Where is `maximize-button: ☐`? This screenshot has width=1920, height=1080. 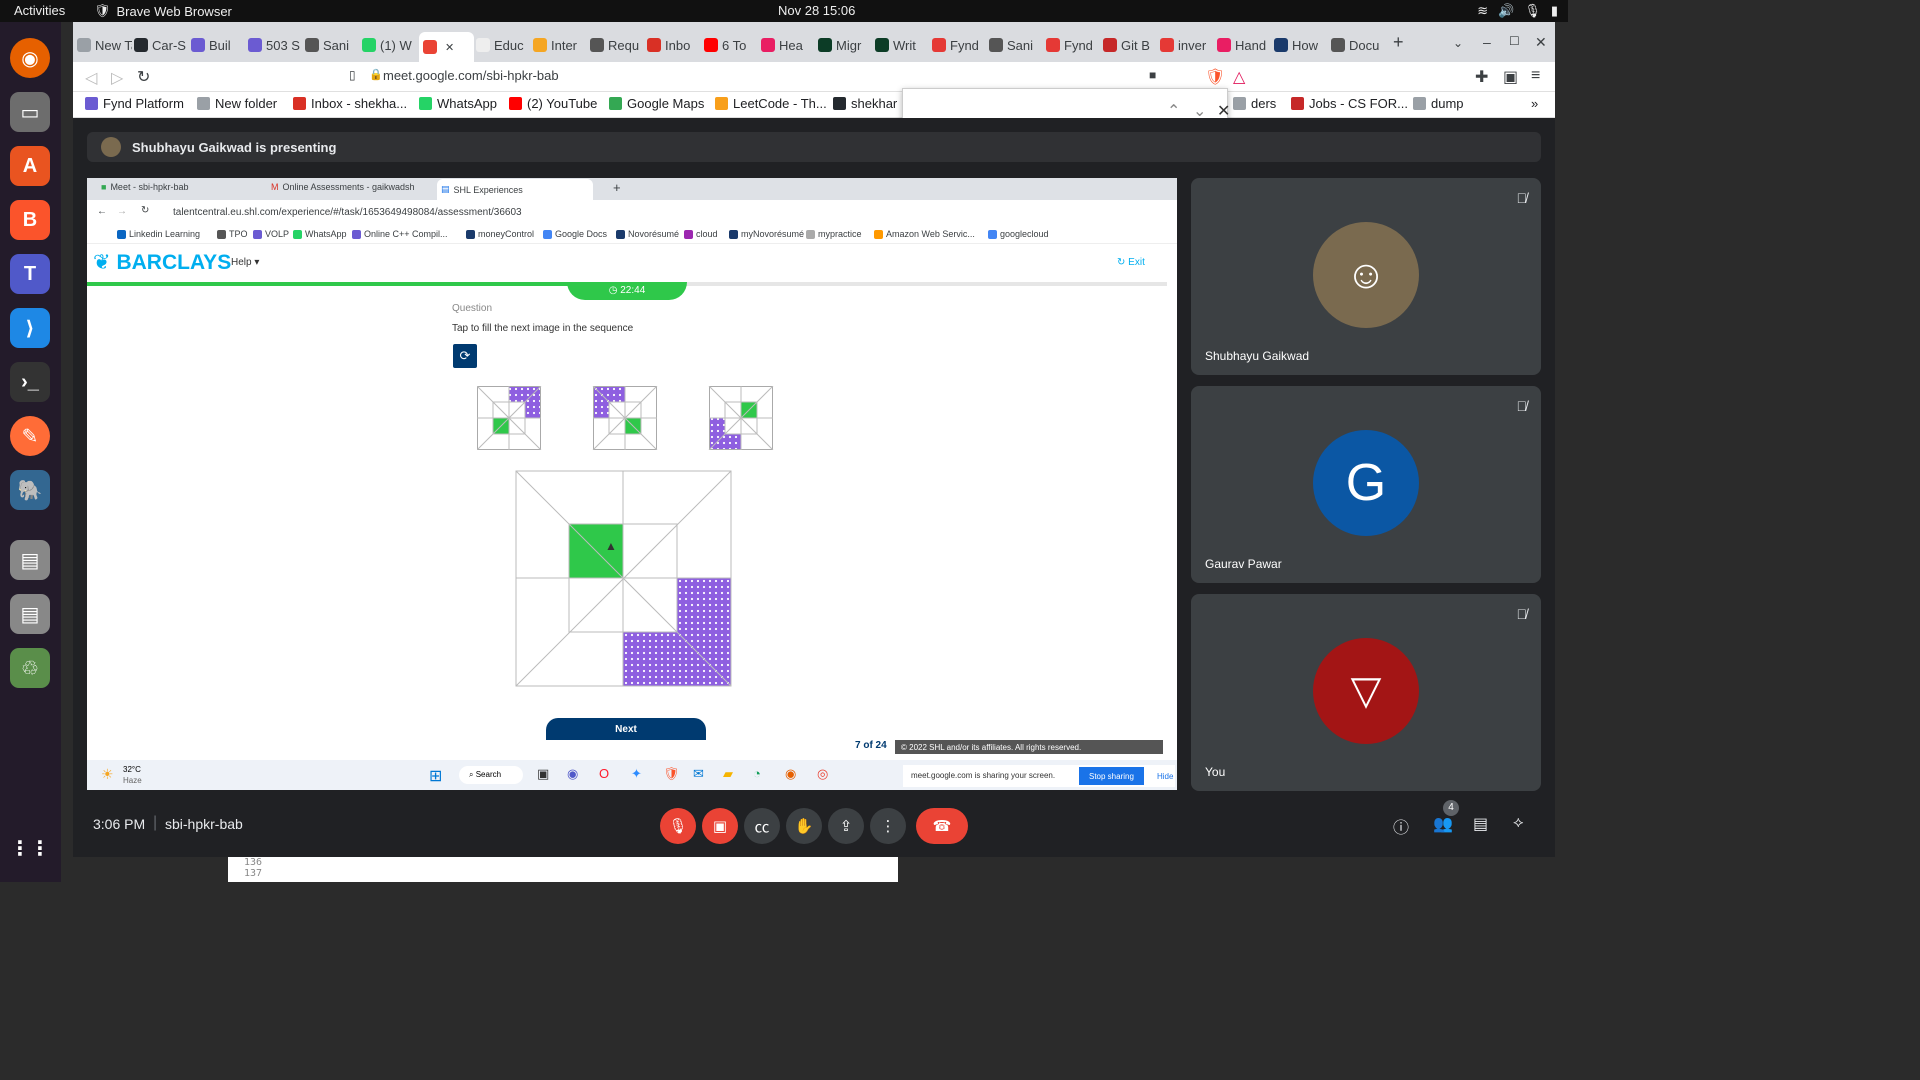 maximize-button: ☐ is located at coordinates (1514, 41).